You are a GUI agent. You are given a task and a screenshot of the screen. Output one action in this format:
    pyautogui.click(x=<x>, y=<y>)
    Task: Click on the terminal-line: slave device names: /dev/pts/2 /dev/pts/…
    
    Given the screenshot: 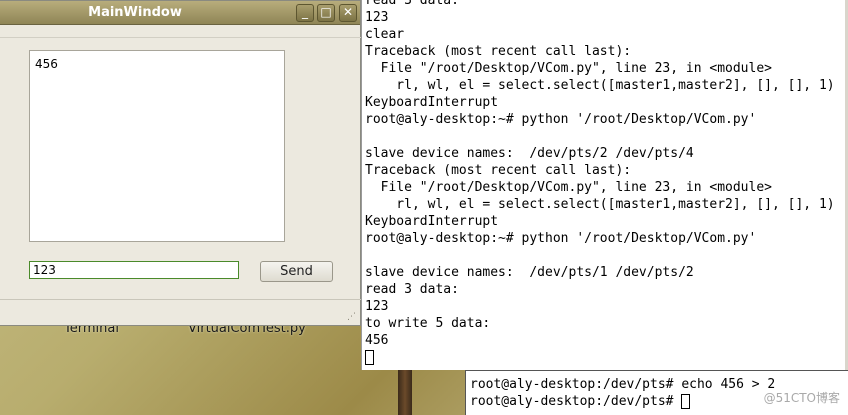 What is the action you would take?
    pyautogui.click(x=529, y=153)
    